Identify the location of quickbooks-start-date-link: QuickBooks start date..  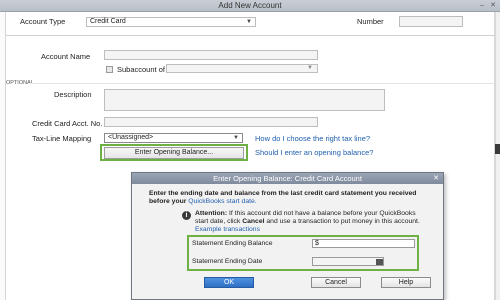
(222, 201).